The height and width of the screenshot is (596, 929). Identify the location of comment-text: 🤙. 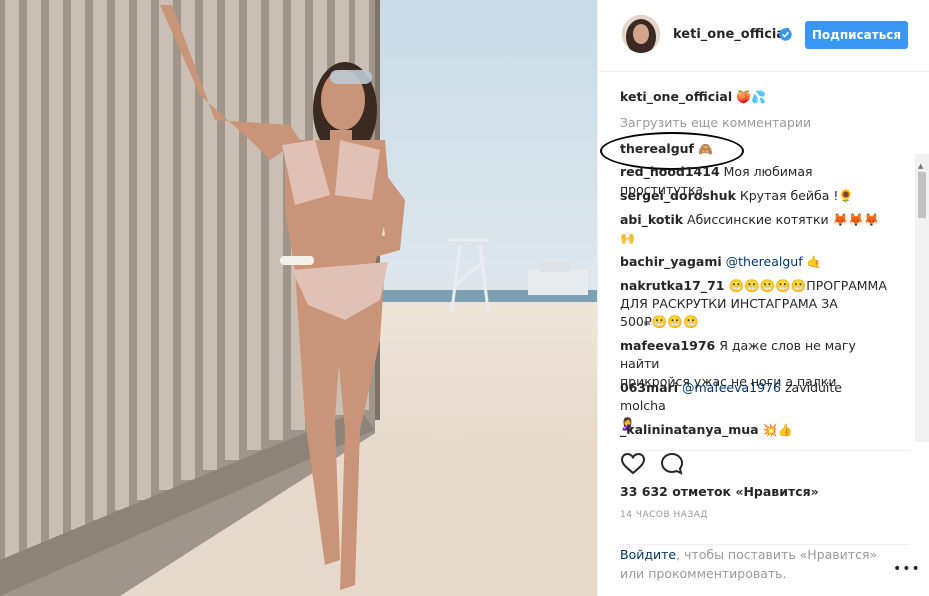
(814, 262).